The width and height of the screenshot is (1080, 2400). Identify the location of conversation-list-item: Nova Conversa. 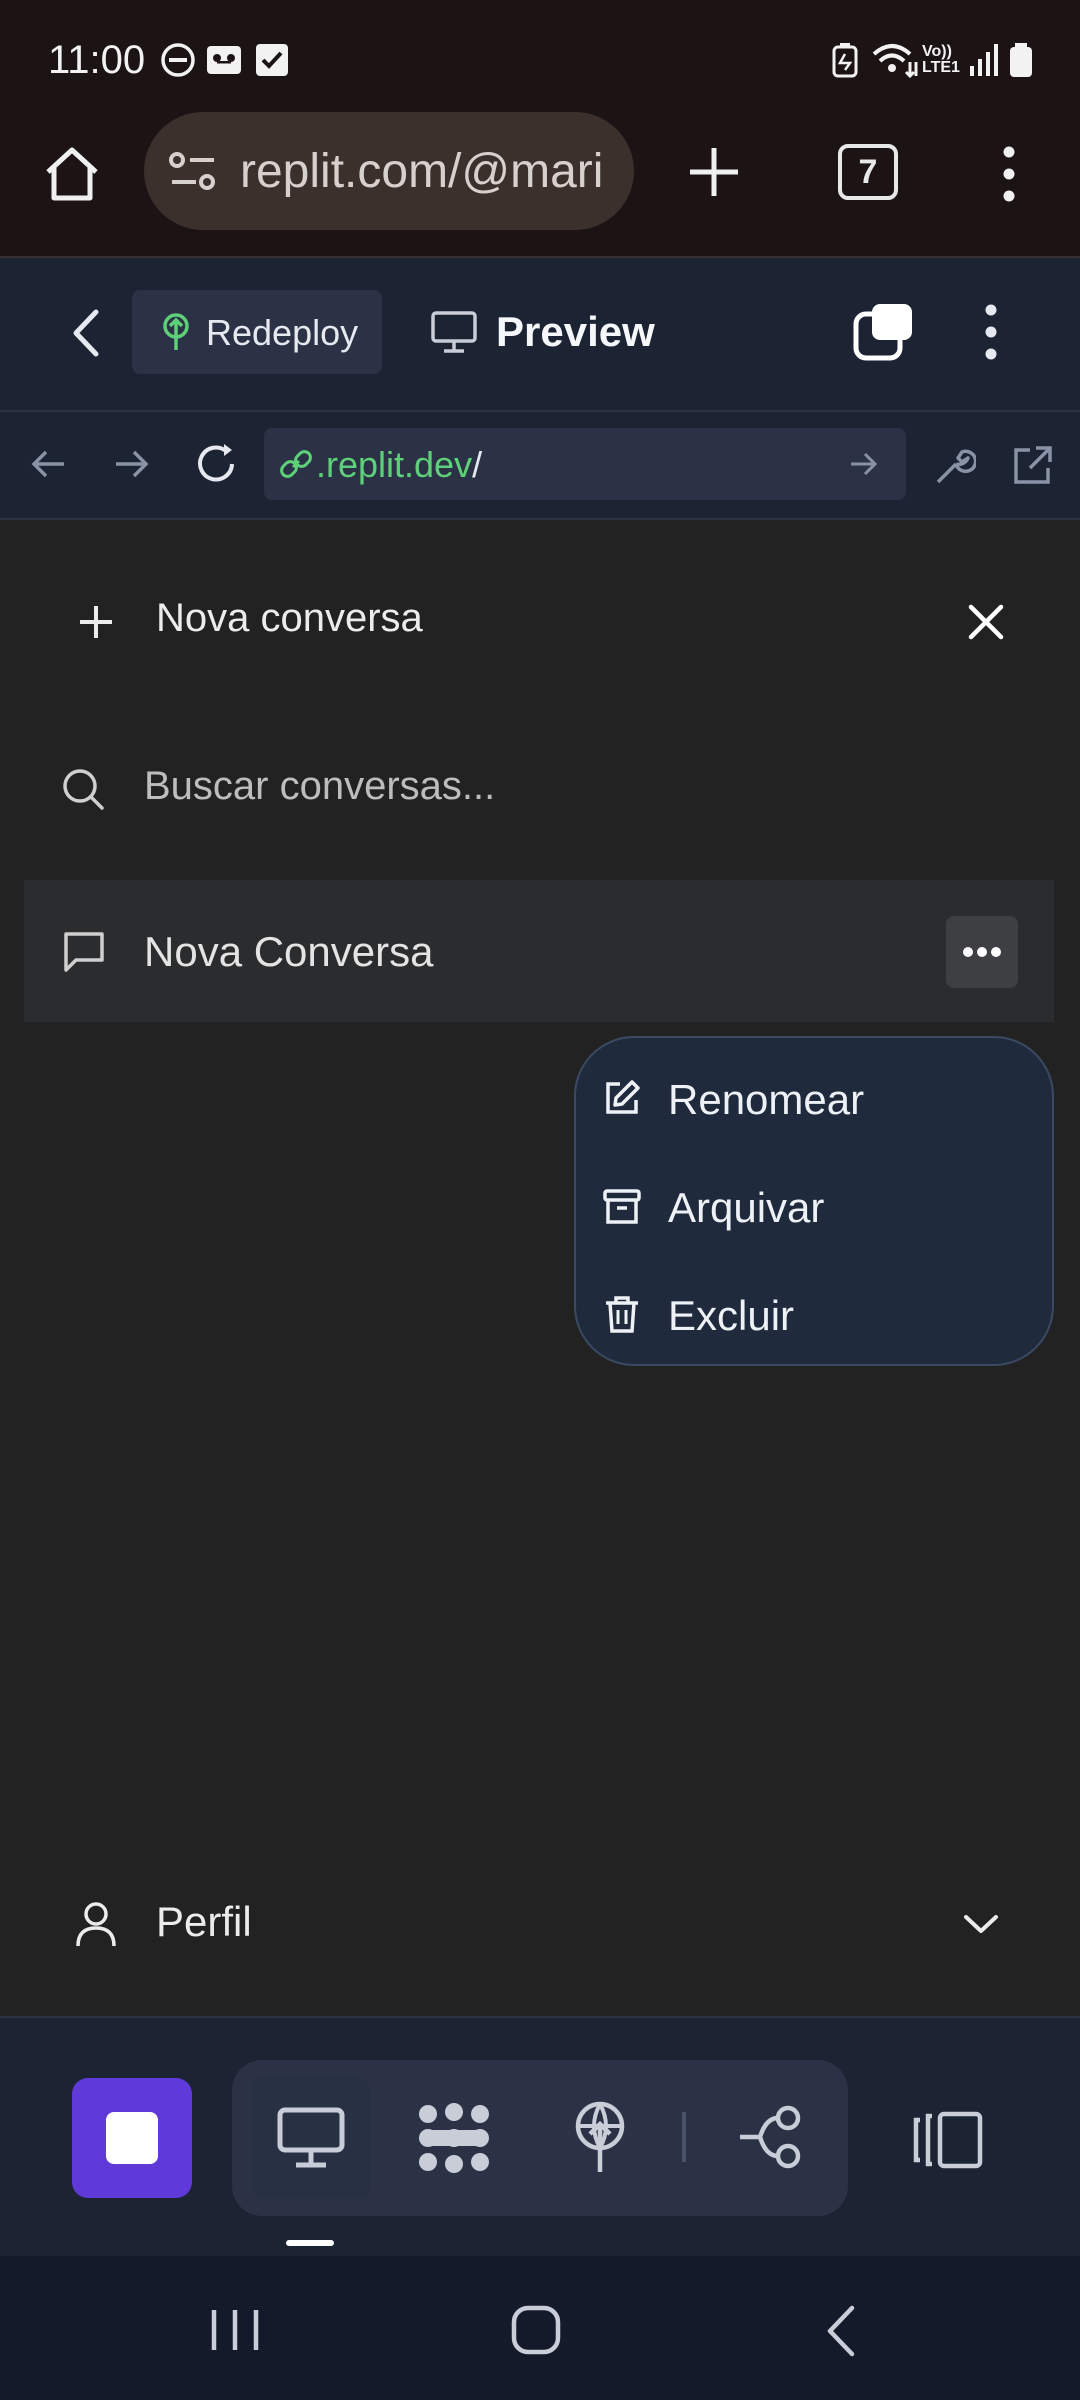
(539, 951).